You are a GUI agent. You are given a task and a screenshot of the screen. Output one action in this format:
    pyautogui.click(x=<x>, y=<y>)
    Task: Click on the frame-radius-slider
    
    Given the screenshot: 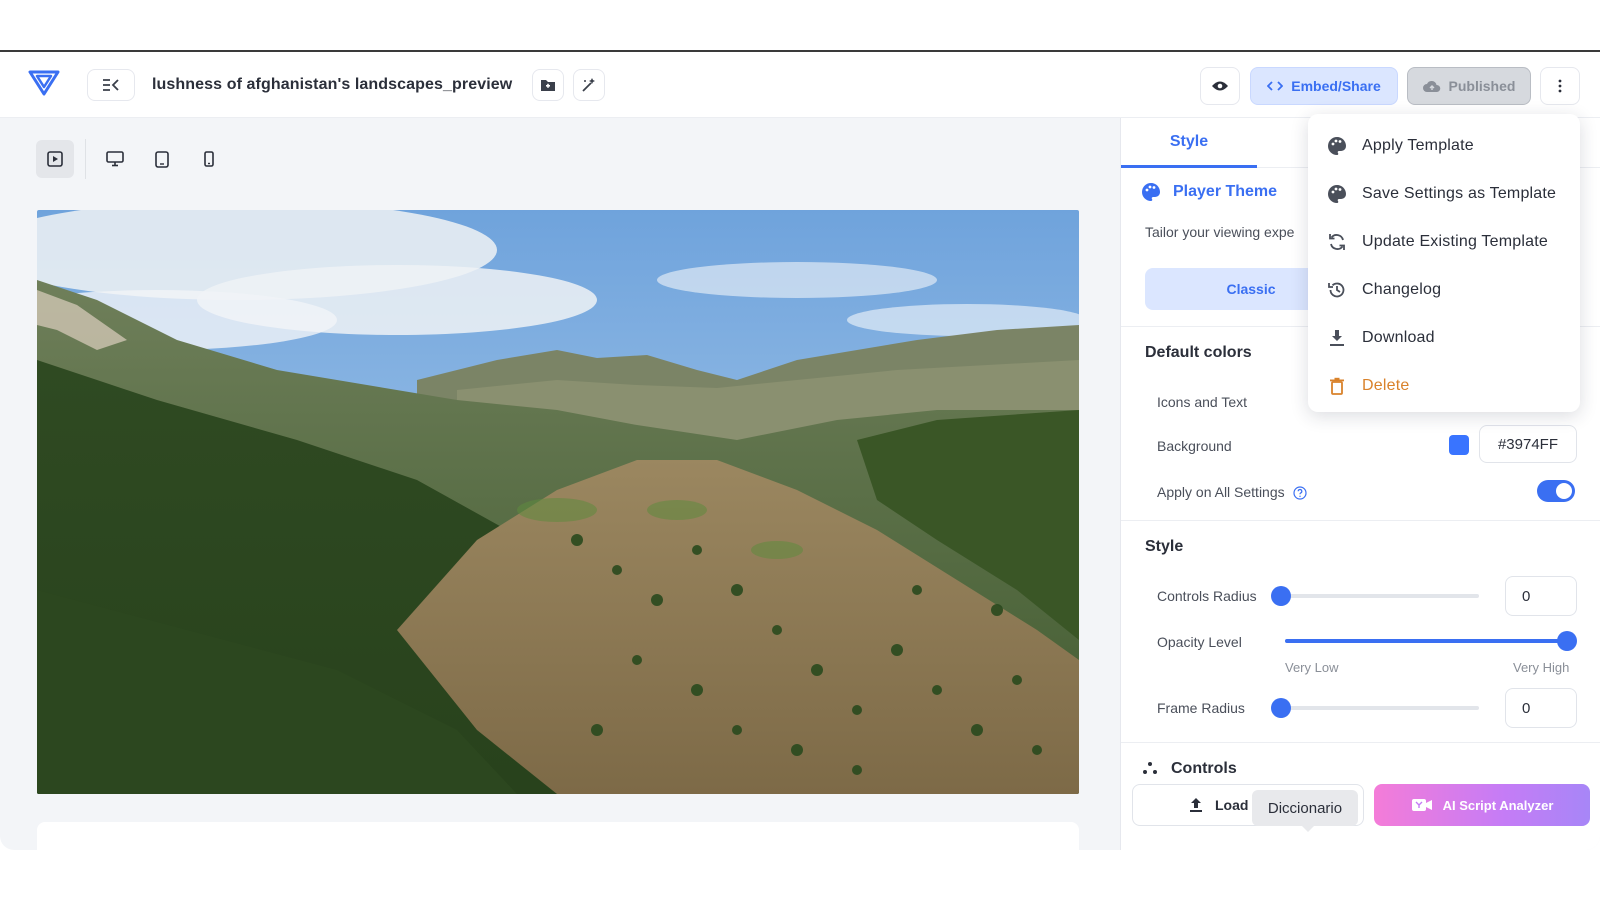 What is the action you would take?
    pyautogui.click(x=1375, y=708)
    